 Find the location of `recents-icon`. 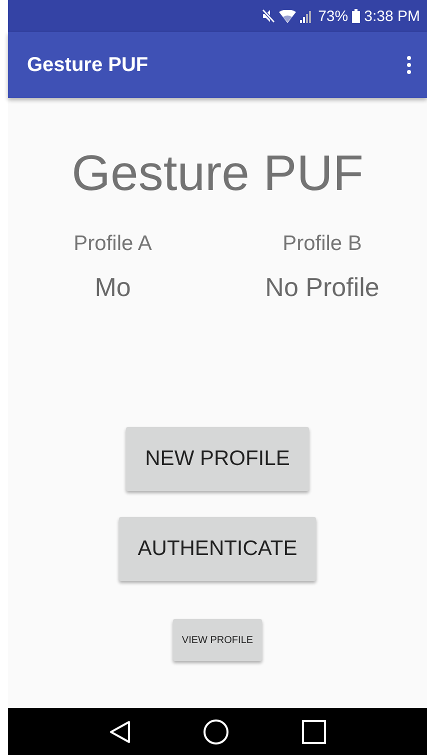

recents-icon is located at coordinates (314, 732).